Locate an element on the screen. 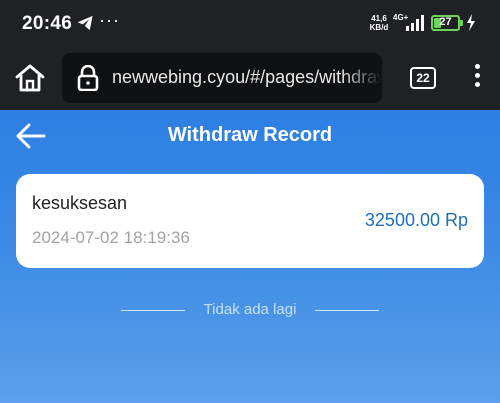  status-bar: 20:46 ··· 41,6 KB/d 4G+ 27 is located at coordinates (250, 23).